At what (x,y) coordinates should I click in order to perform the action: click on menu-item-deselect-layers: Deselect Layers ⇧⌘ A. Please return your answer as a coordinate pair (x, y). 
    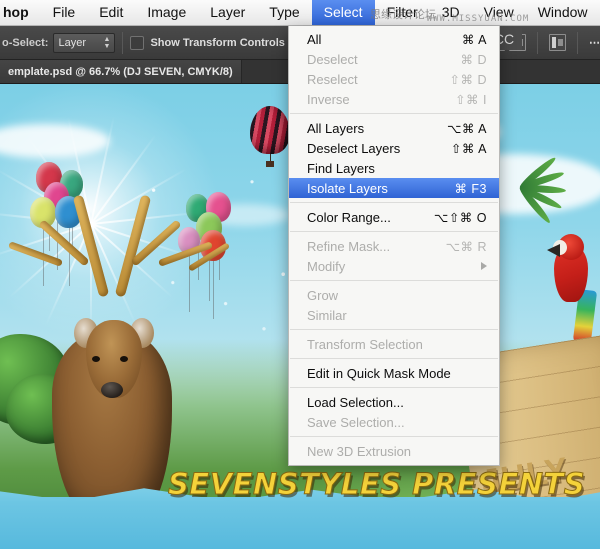
    Looking at the image, I should click on (394, 148).